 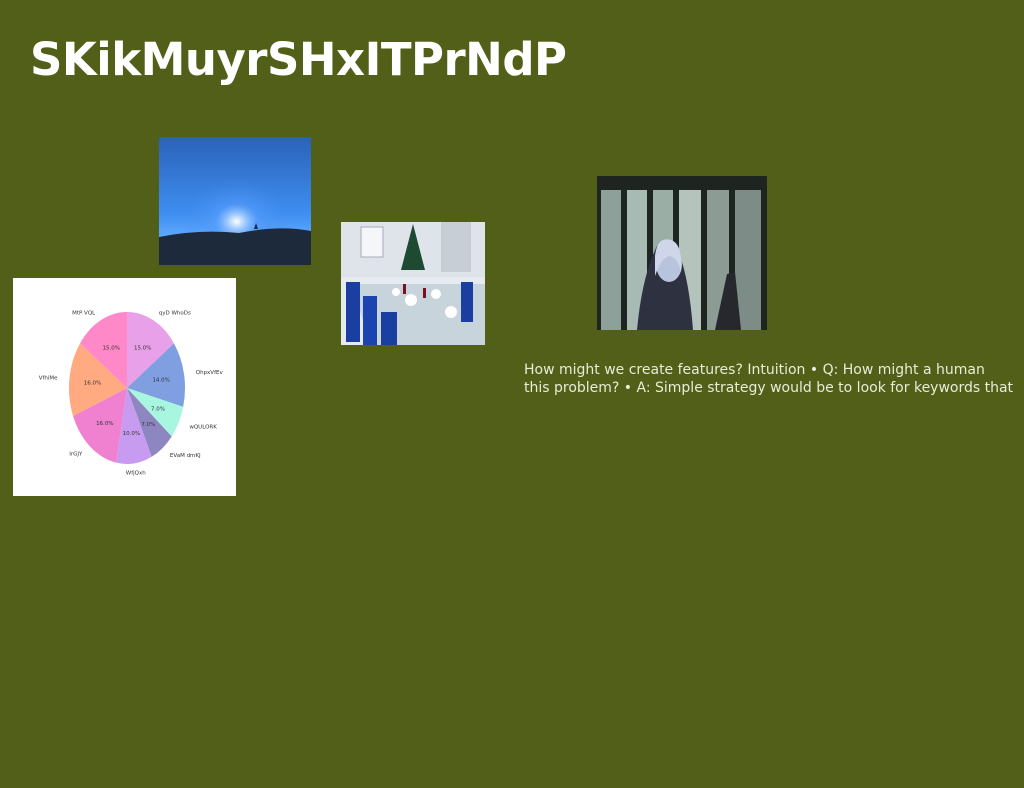 I want to click on pie-category-label: QhpxVfEv, so click(x=210, y=373).